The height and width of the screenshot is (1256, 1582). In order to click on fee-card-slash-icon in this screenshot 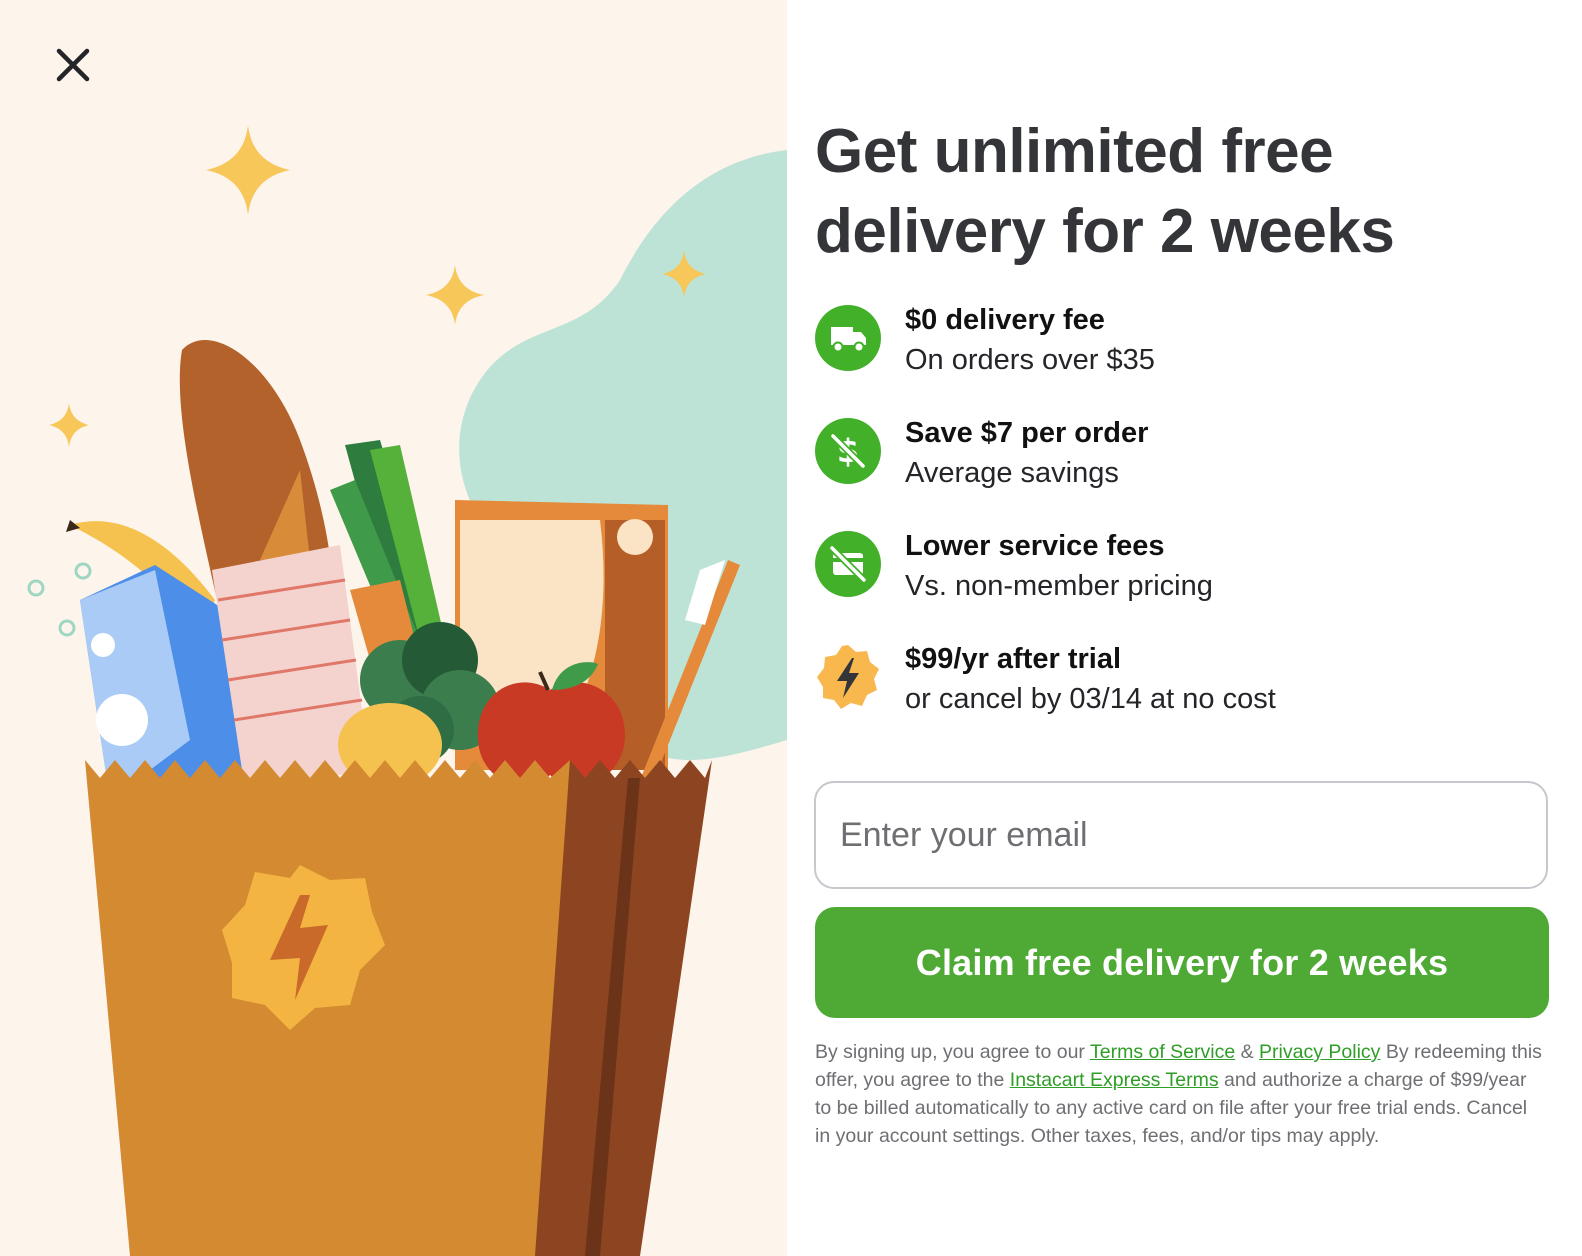, I will do `click(848, 564)`.